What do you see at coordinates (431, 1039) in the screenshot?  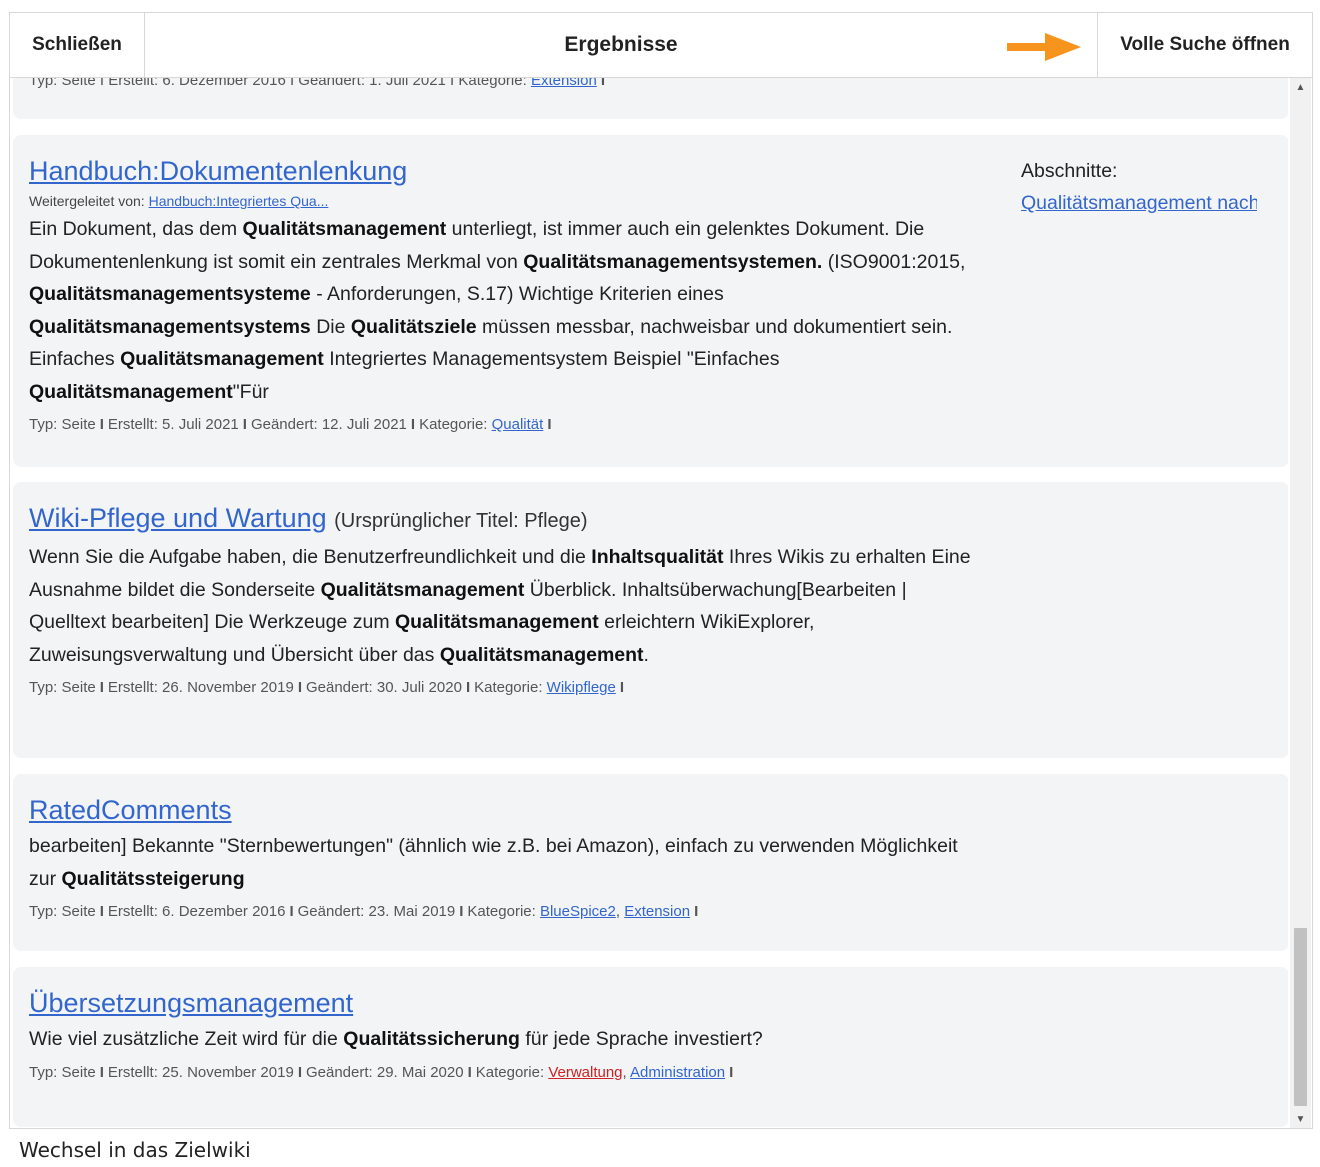 I see `snippet-highlight: Qualitätssicherung` at bounding box center [431, 1039].